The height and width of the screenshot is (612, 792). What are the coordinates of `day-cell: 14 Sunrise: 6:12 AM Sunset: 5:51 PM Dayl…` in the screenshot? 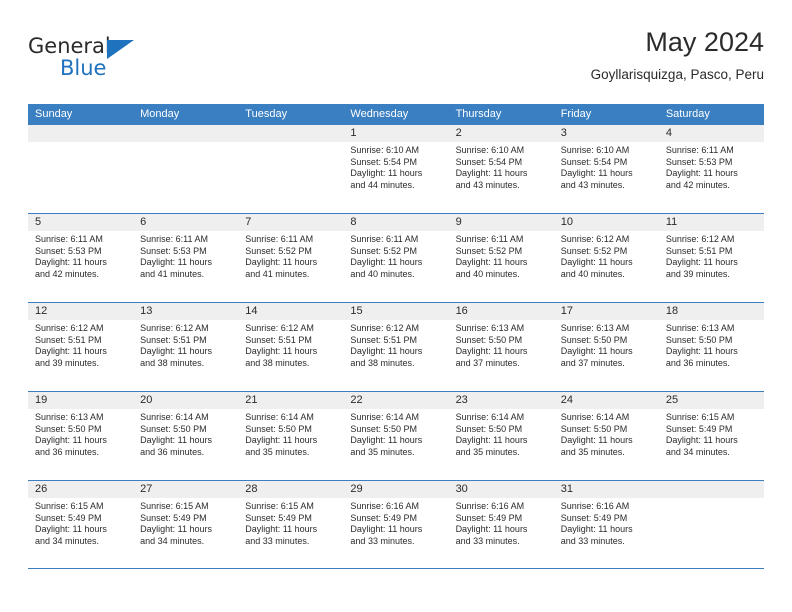 It's located at (291, 347).